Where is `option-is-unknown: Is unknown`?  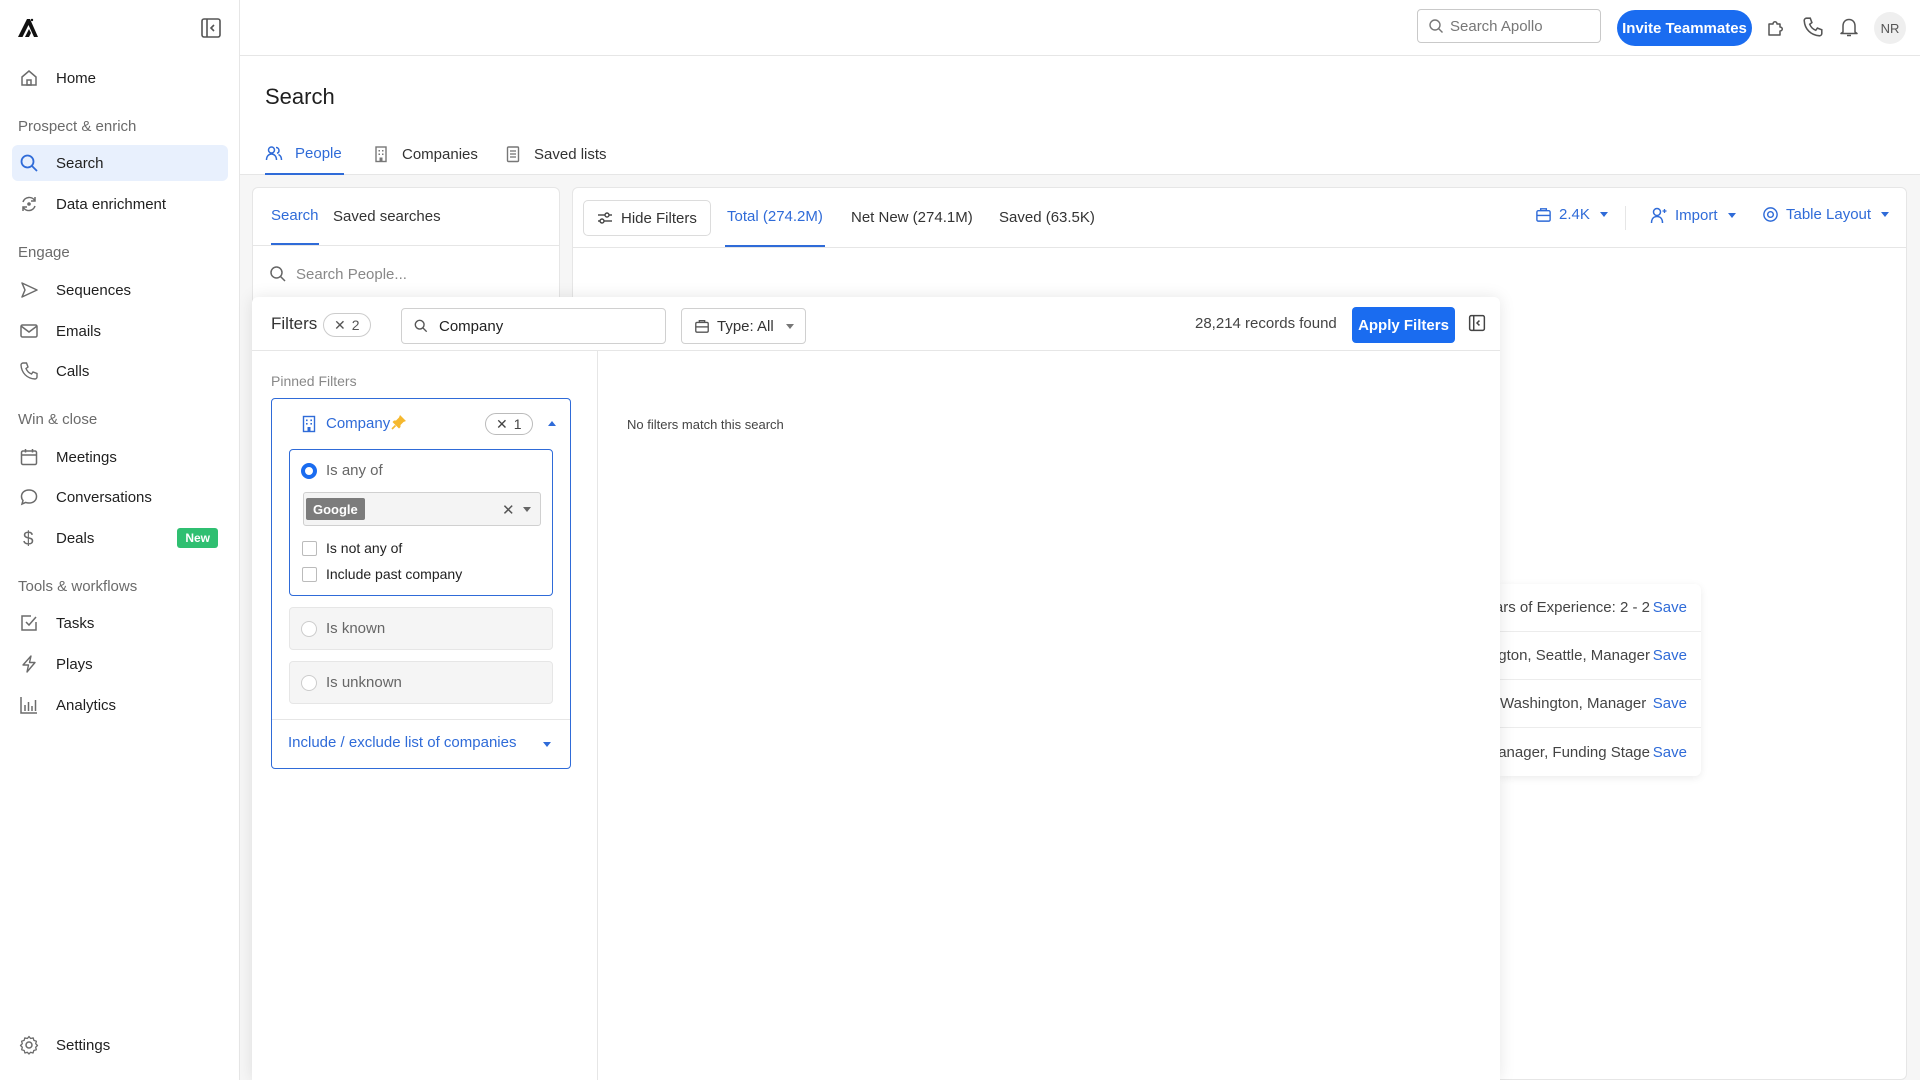 option-is-unknown: Is unknown is located at coordinates (421, 682).